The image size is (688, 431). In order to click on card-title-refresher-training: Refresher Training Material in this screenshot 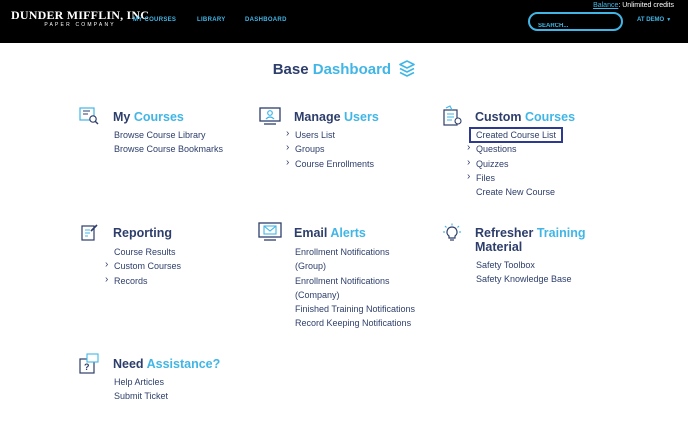, I will do `click(530, 240)`.